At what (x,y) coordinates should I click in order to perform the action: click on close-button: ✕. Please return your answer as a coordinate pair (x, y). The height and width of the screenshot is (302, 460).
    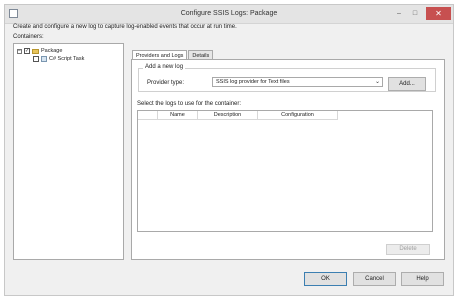
    Looking at the image, I should click on (438, 13).